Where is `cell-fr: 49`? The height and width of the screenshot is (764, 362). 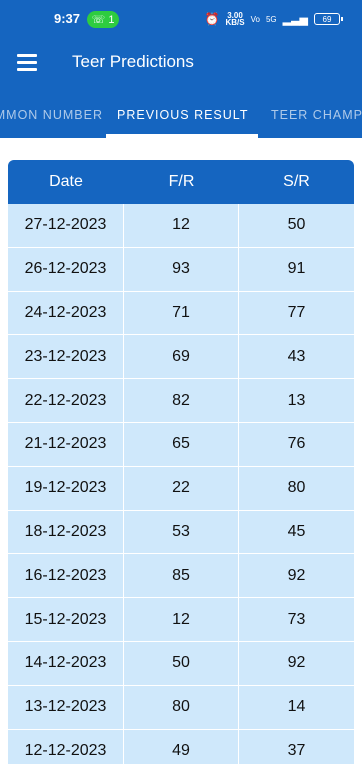 cell-fr: 49 is located at coordinates (181, 746).